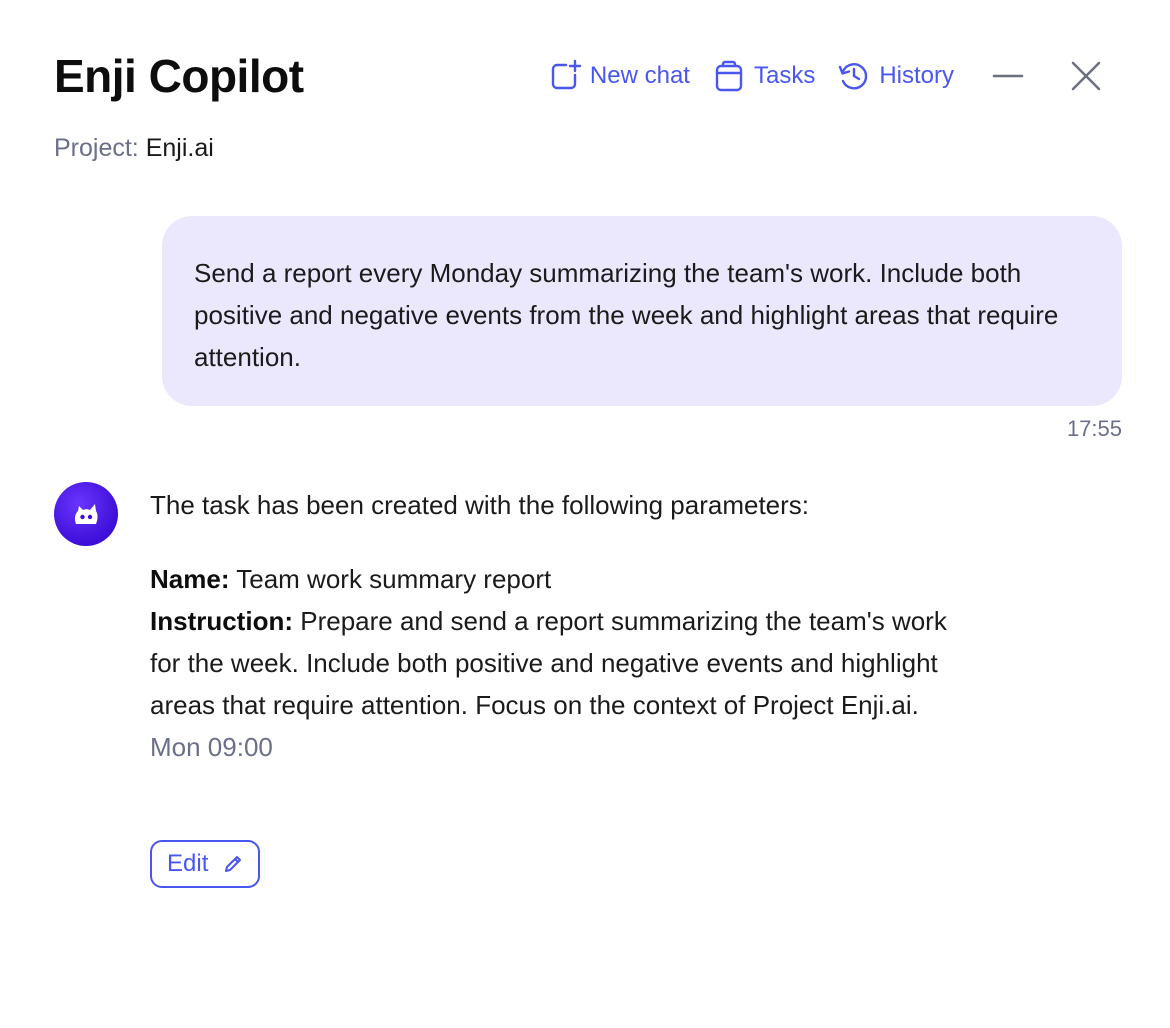 This screenshot has width=1170, height=1028. I want to click on project-line: Project: Enji.ai, so click(134, 148).